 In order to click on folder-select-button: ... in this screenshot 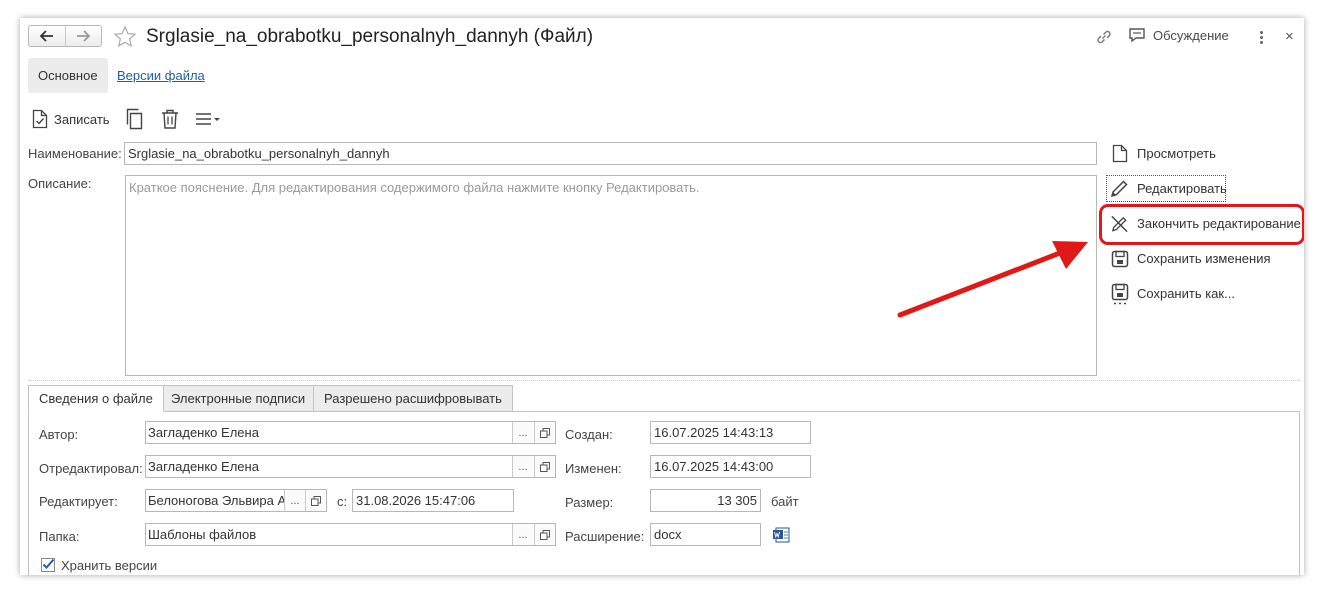, I will do `click(522, 534)`.